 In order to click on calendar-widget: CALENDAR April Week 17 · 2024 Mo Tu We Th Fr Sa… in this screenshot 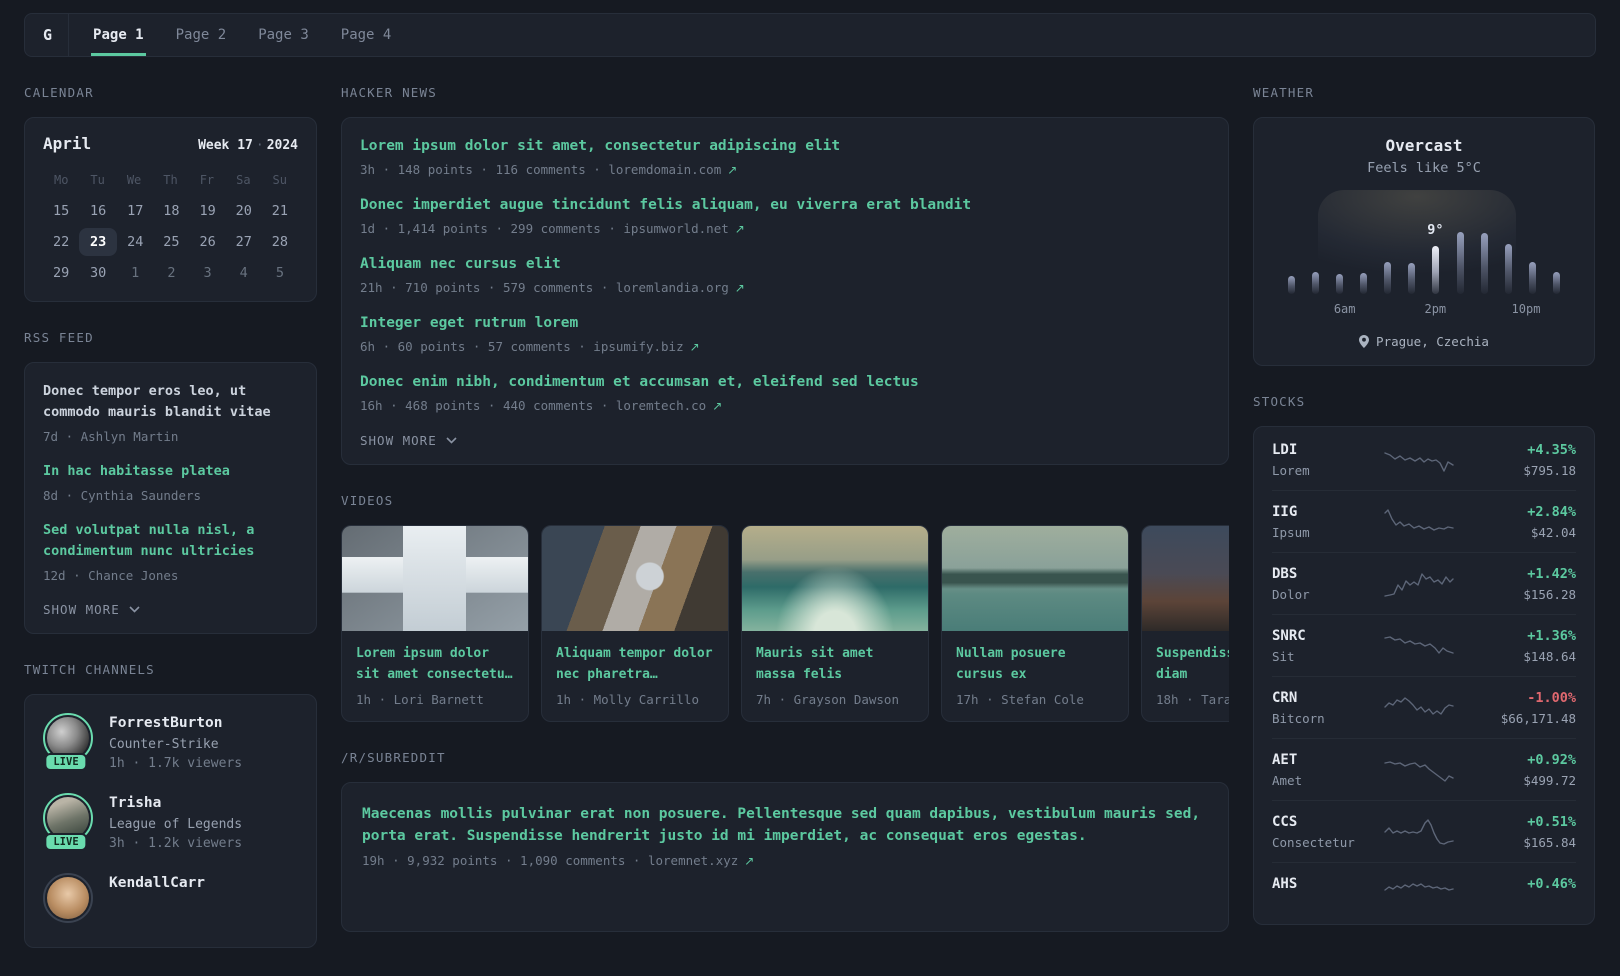, I will do `click(170, 193)`.